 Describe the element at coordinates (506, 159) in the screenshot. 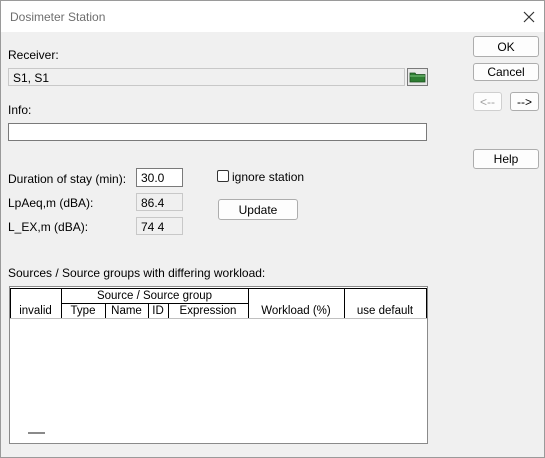

I see `help-button: Help` at that location.